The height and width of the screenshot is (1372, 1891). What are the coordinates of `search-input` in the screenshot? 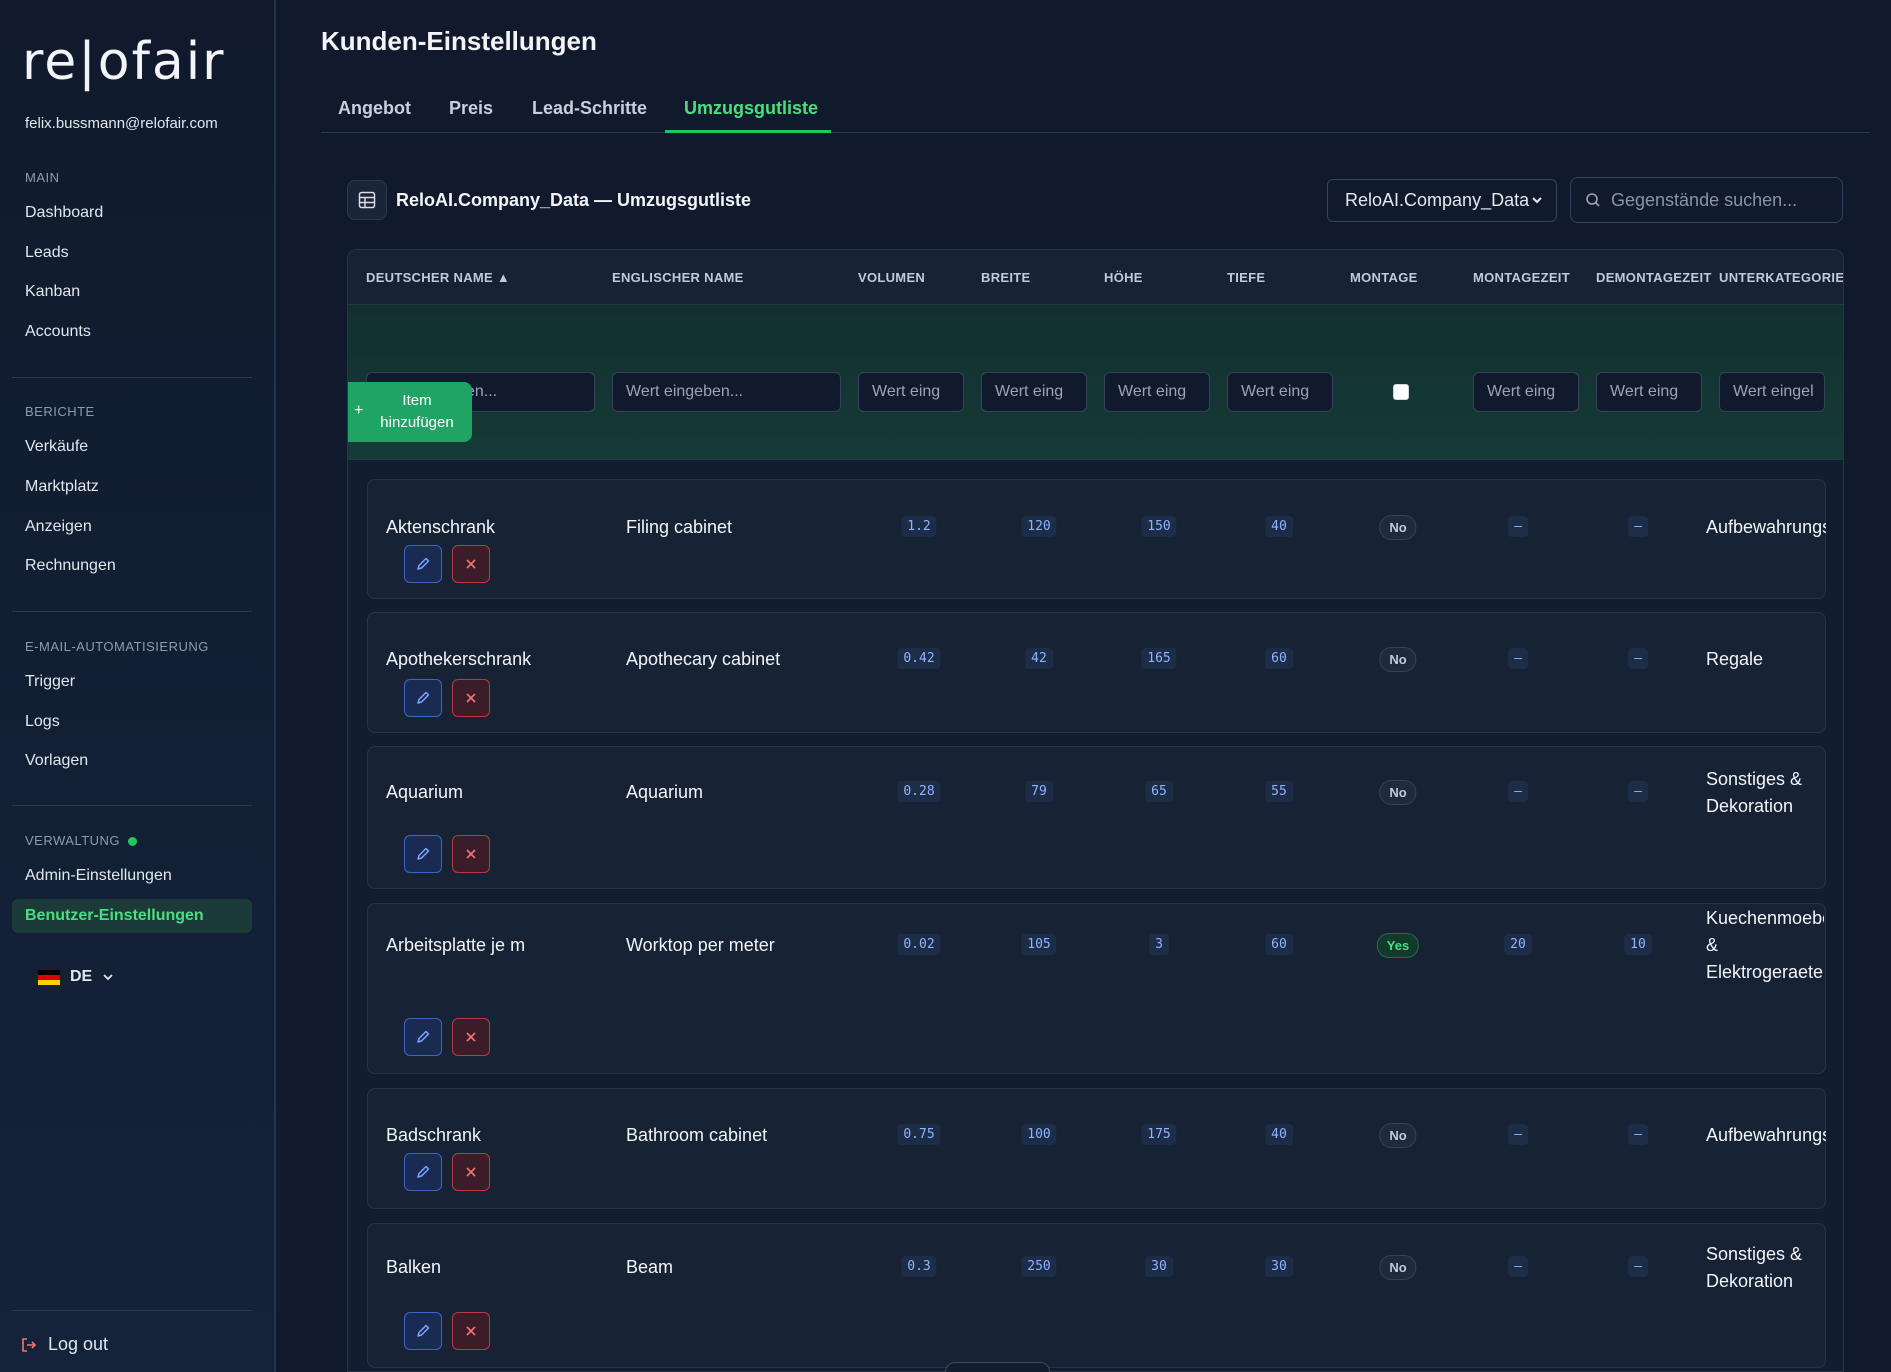 It's located at (1716, 200).